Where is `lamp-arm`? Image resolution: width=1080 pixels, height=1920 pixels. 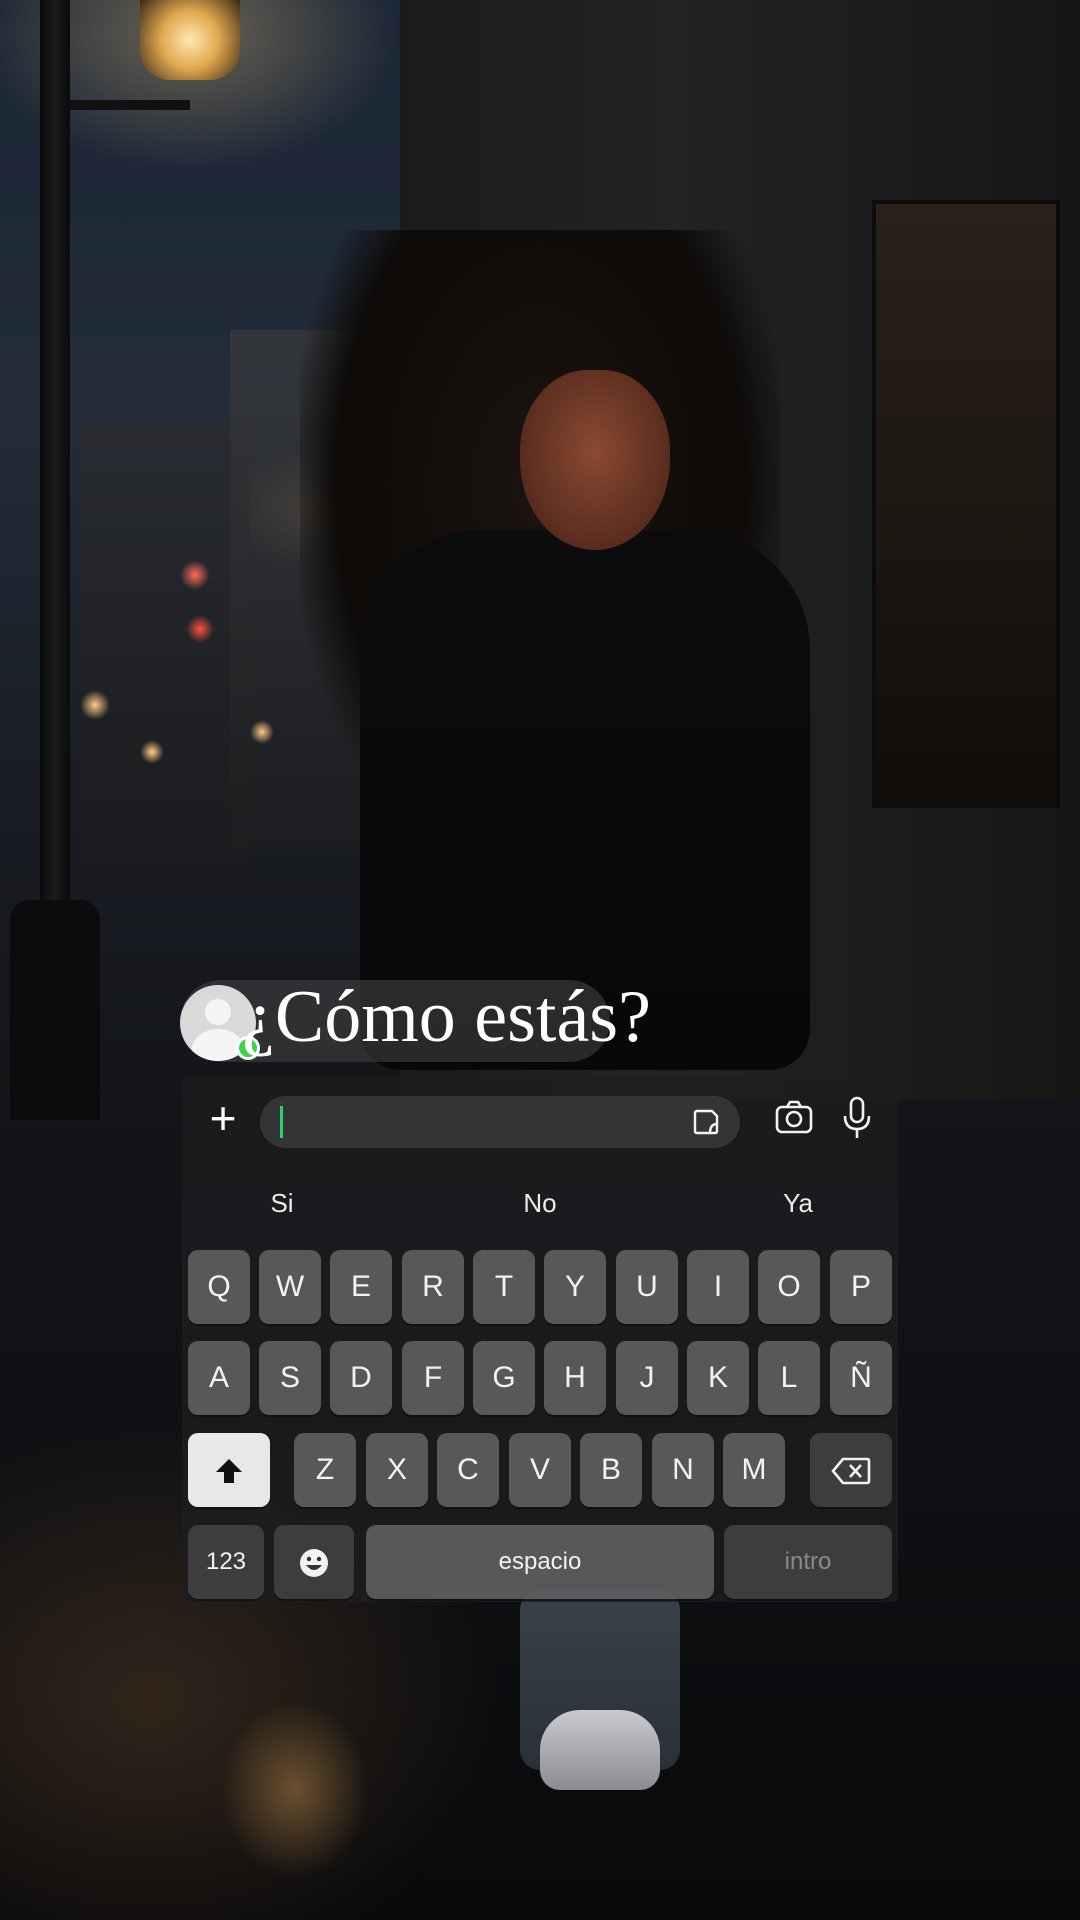
lamp-arm is located at coordinates (130, 105).